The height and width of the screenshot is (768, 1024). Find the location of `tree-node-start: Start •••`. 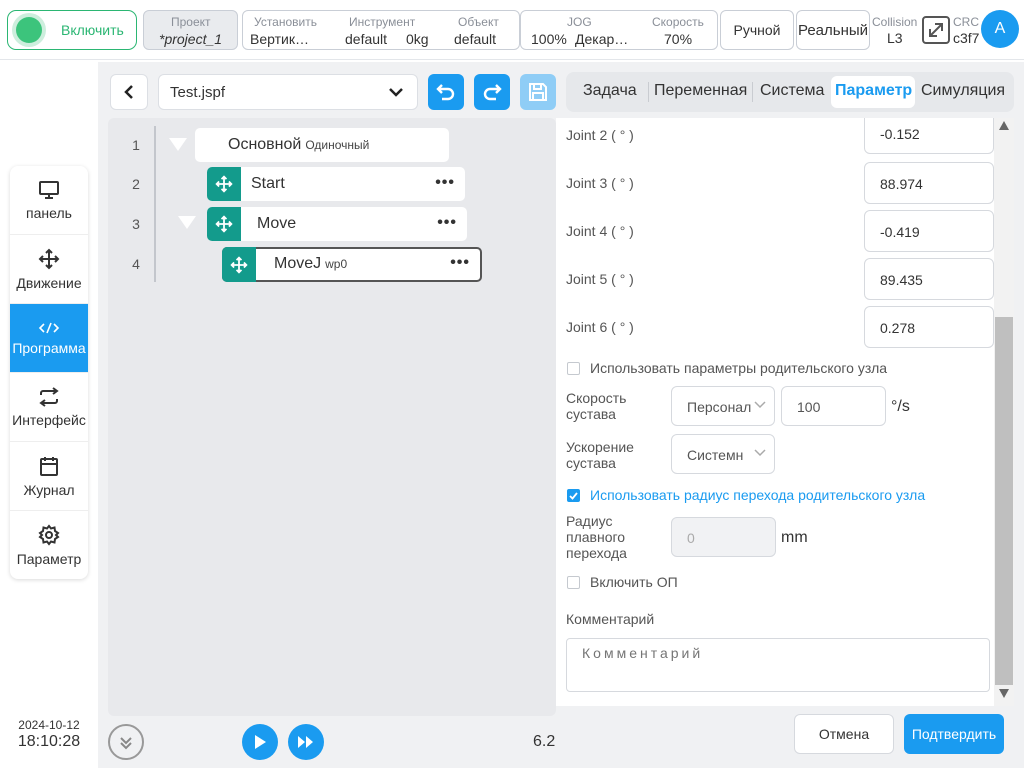

tree-node-start: Start ••• is located at coordinates (336, 184).